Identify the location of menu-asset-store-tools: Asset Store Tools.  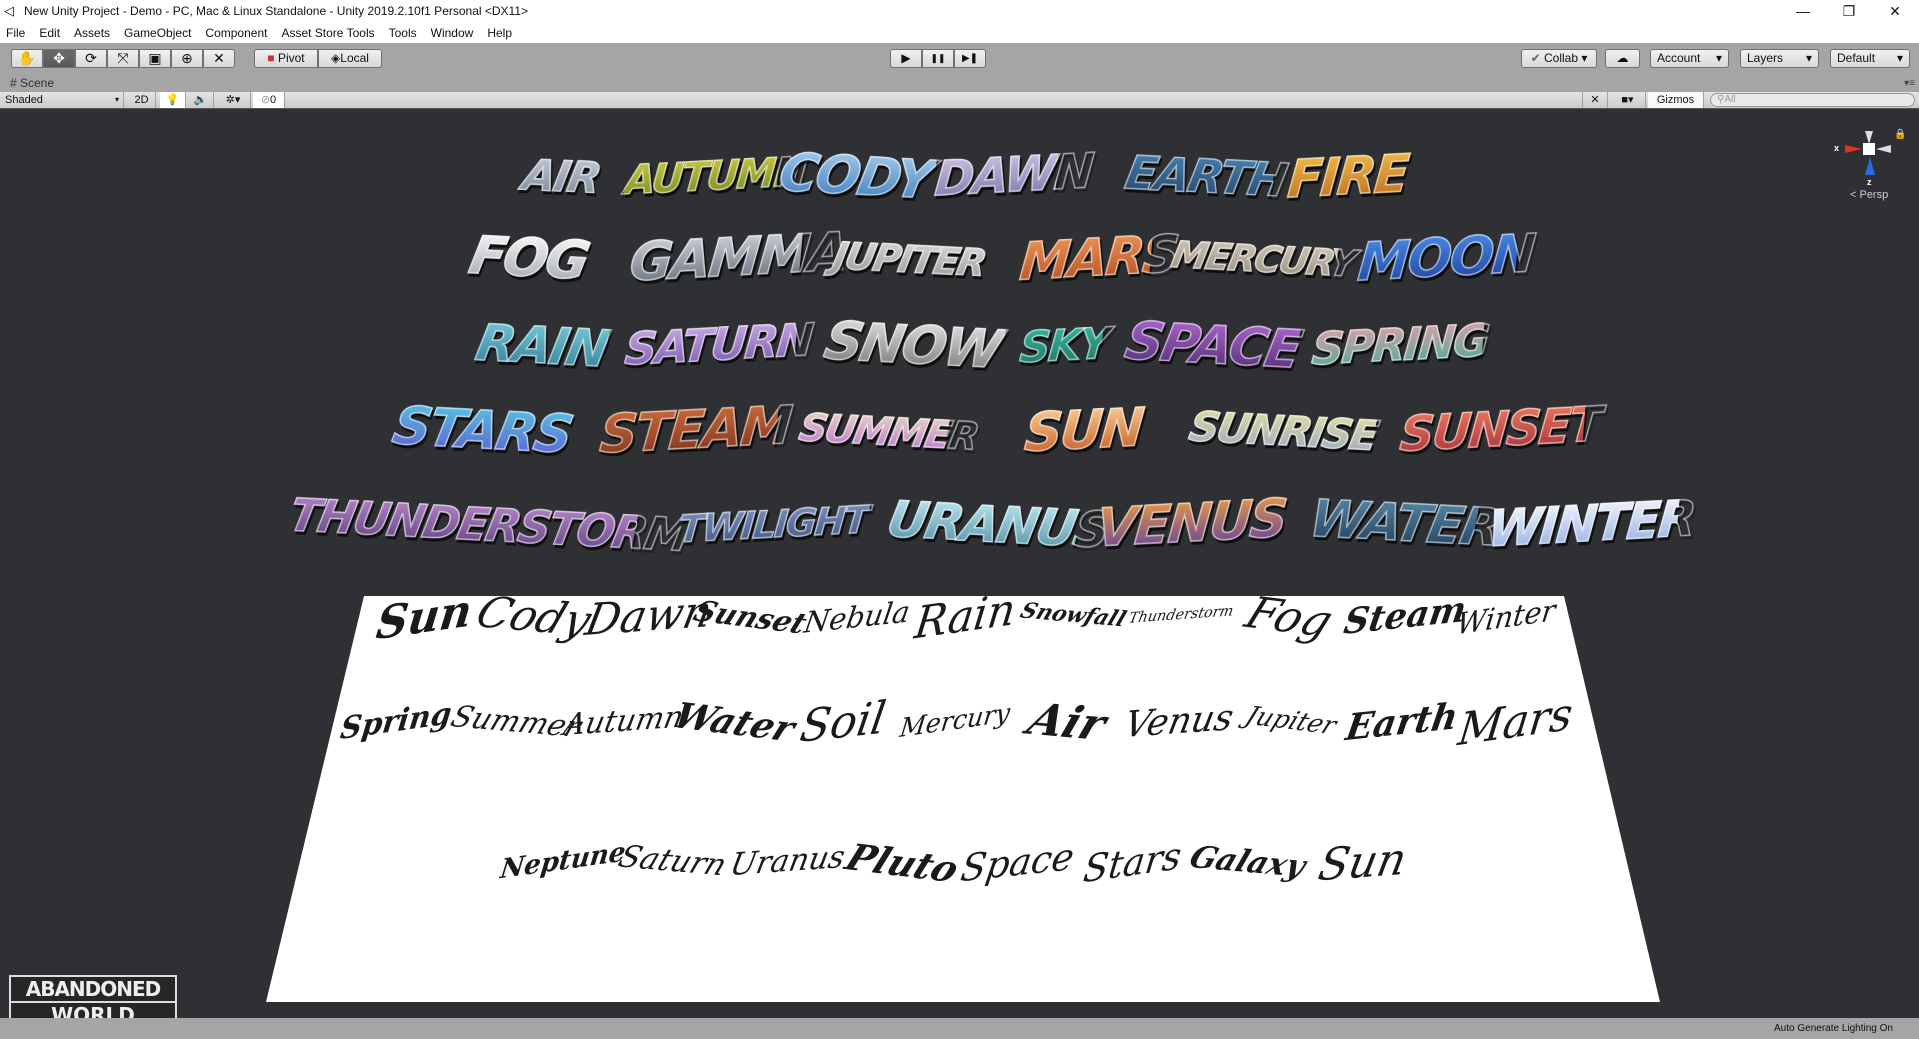
(327, 33).